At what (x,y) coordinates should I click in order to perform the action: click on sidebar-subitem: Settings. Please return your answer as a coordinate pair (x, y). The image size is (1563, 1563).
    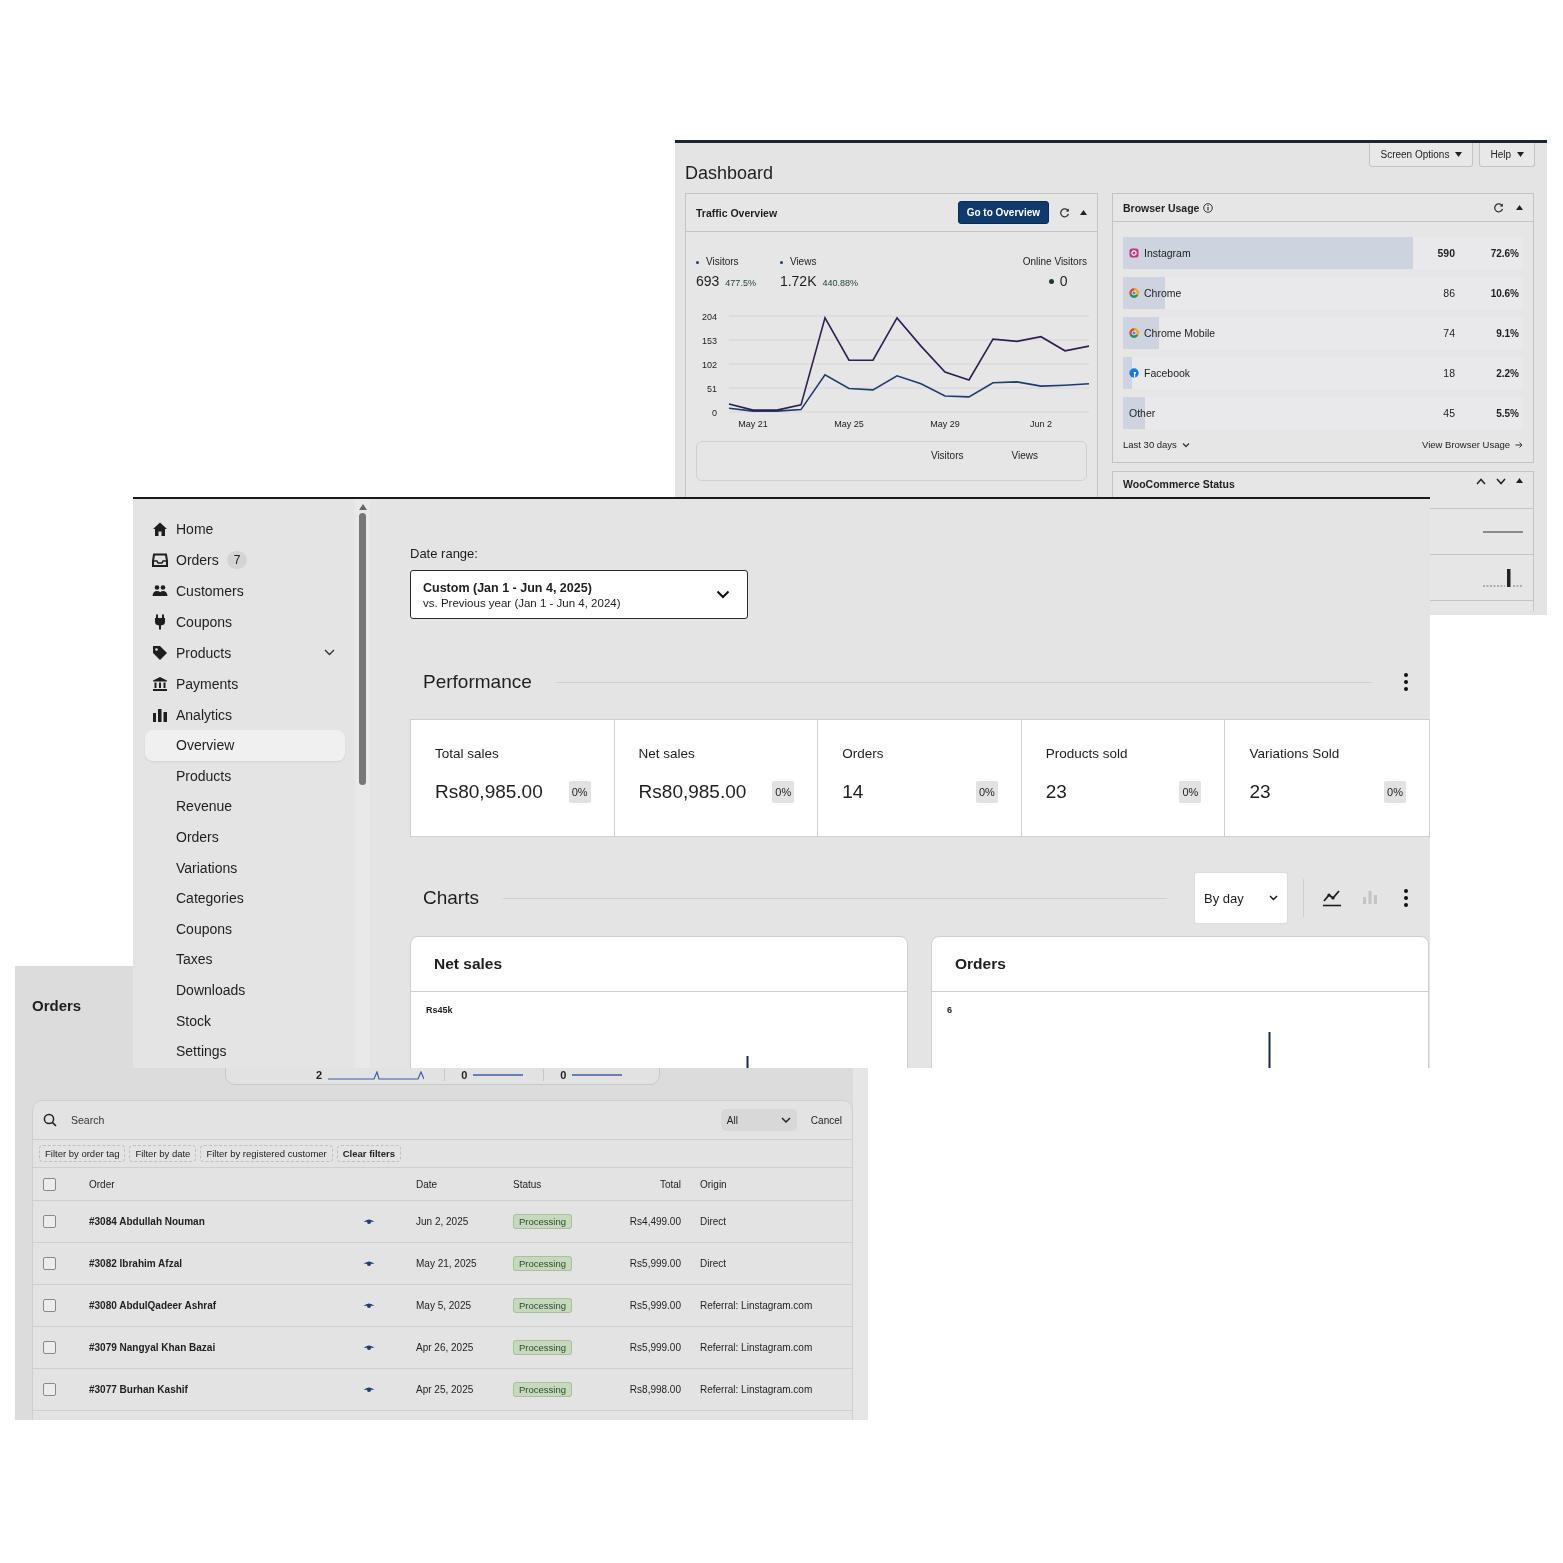
    Looking at the image, I should click on (245, 1051).